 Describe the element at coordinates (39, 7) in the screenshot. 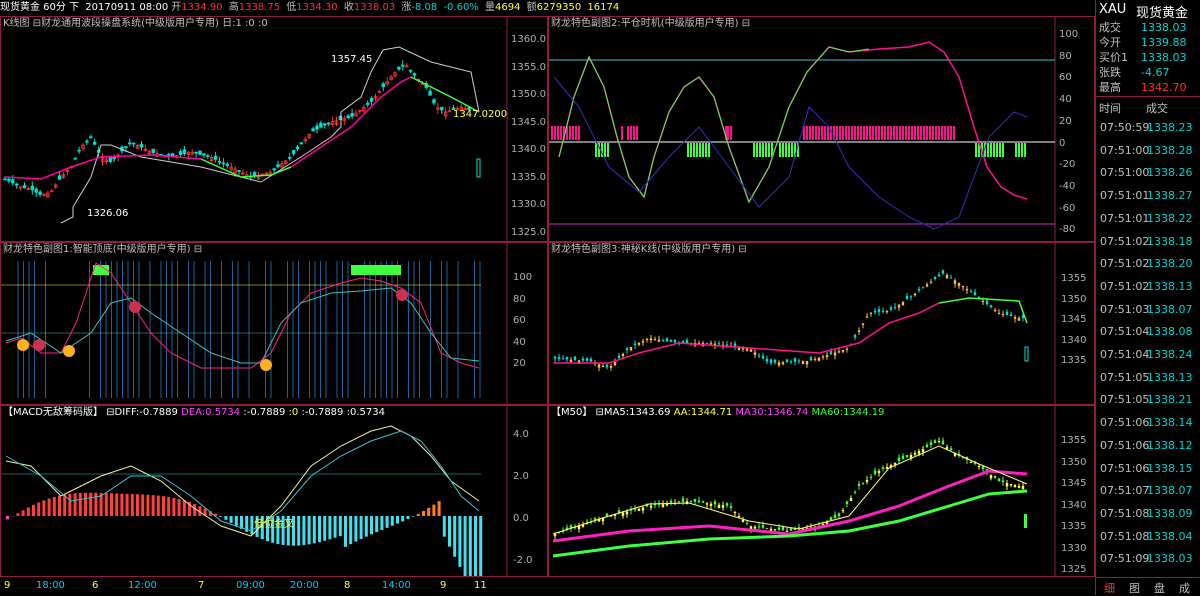

I see `symbol-name: 现货黄金 60分 下` at that location.